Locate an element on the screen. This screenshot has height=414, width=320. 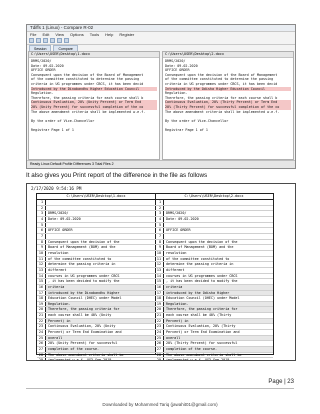
report-date: 2/17/2020 9:54:16 PM is located at coordinates (56, 188).